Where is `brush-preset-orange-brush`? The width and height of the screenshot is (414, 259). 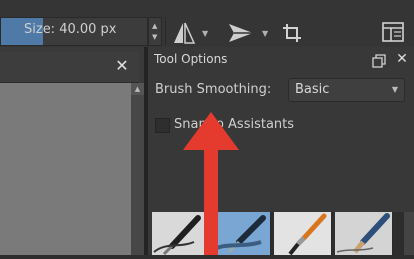 brush-preset-orange-brush is located at coordinates (303, 234).